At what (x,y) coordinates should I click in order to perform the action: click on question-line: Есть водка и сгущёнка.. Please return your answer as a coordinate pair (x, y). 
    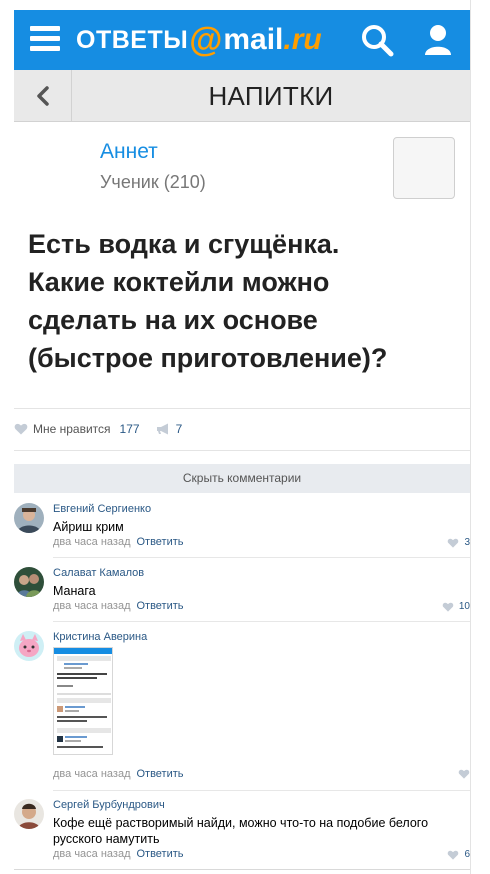
    Looking at the image, I should click on (184, 244).